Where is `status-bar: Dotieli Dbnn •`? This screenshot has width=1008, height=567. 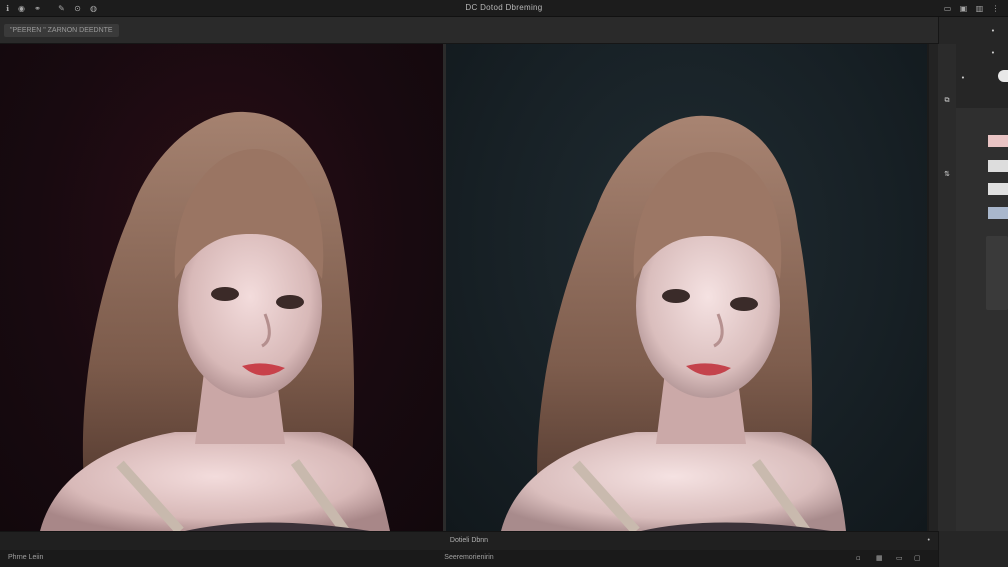
status-bar: Dotieli Dbnn • is located at coordinates (469, 540).